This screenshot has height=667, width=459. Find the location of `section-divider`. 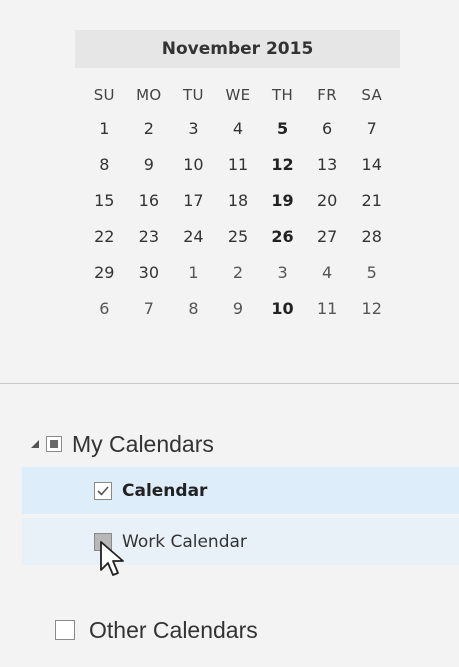

section-divider is located at coordinates (229, 383).